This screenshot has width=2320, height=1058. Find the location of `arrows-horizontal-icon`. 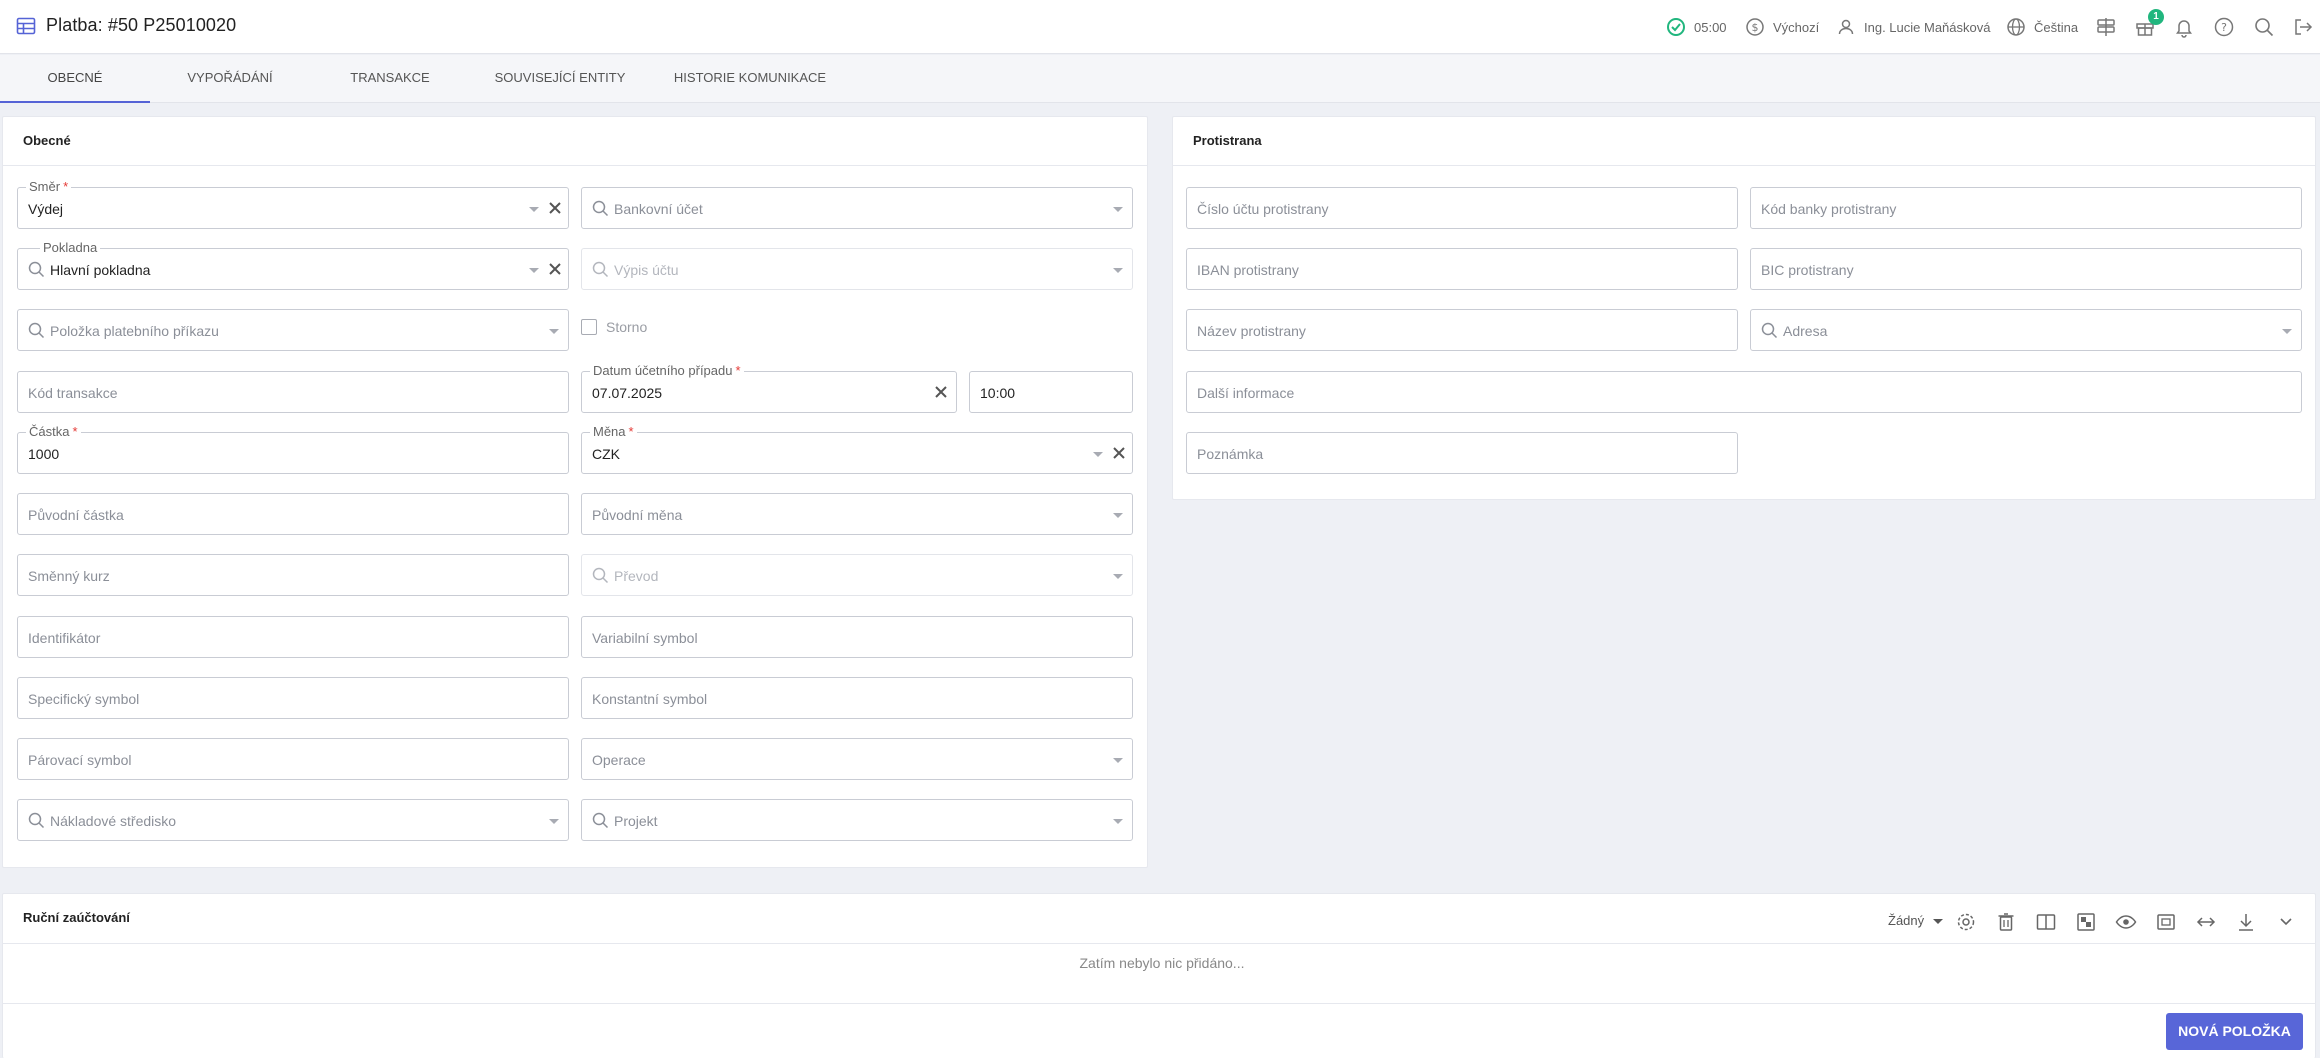

arrows-horizontal-icon is located at coordinates (2206, 922).